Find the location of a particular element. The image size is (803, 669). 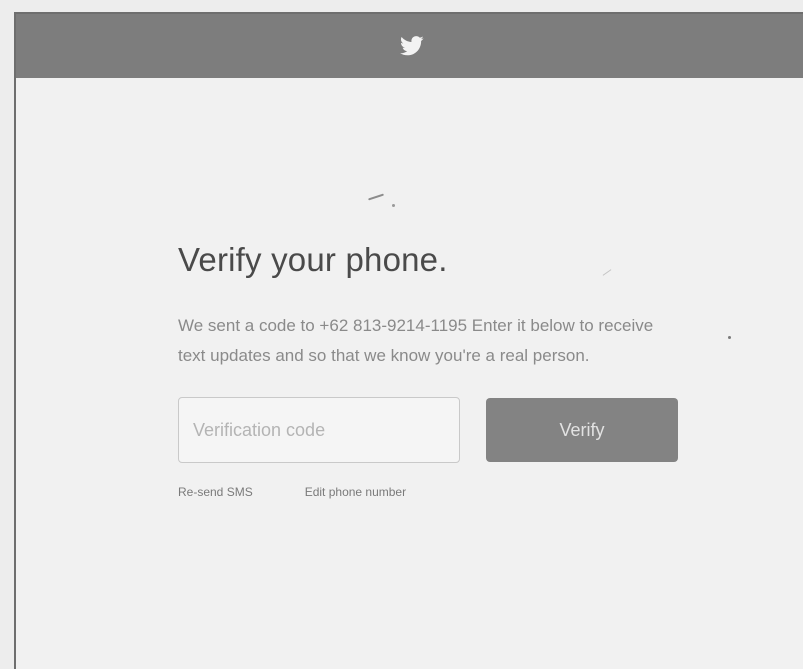

resend-sms-link: Re-send SMS is located at coordinates (215, 492).